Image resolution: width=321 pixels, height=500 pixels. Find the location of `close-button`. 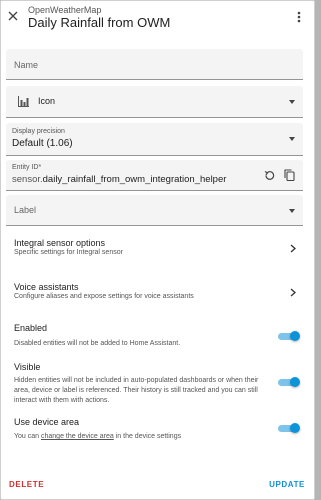

close-button is located at coordinates (13, 16).